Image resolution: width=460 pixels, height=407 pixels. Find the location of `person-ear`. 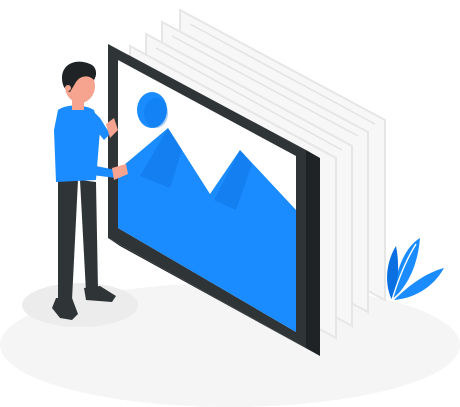

person-ear is located at coordinates (68, 88).